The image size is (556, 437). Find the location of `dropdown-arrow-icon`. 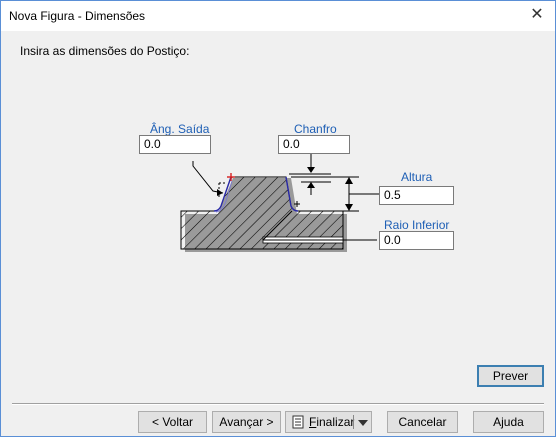

dropdown-arrow-icon is located at coordinates (363, 423).